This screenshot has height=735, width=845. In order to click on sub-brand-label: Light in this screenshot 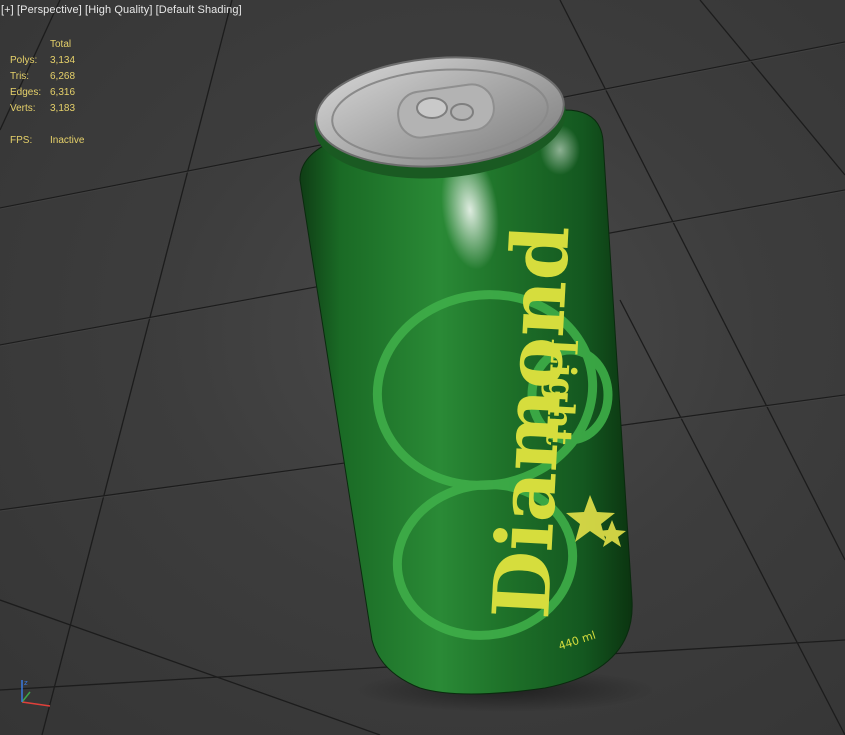, I will do `click(561, 392)`.